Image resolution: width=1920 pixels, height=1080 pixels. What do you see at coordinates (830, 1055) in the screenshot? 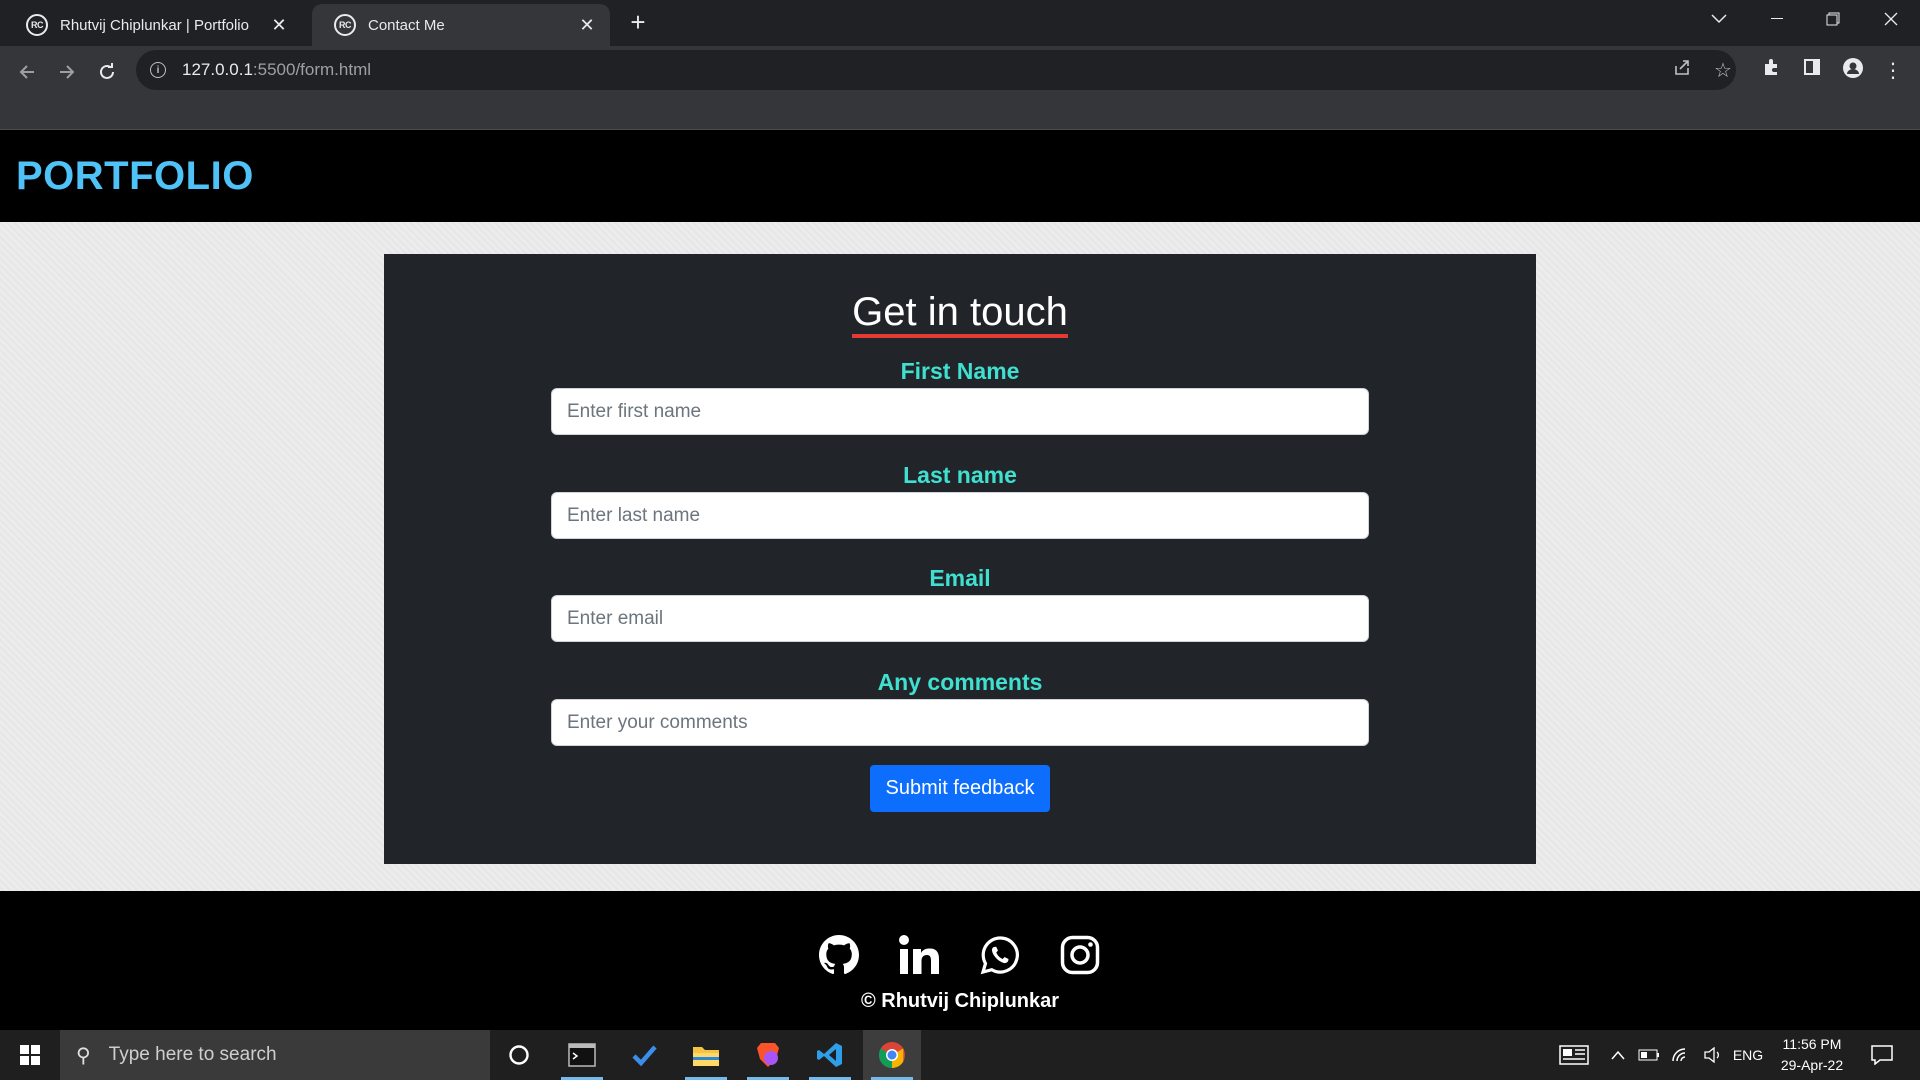
I see `vscode-icon` at bounding box center [830, 1055].